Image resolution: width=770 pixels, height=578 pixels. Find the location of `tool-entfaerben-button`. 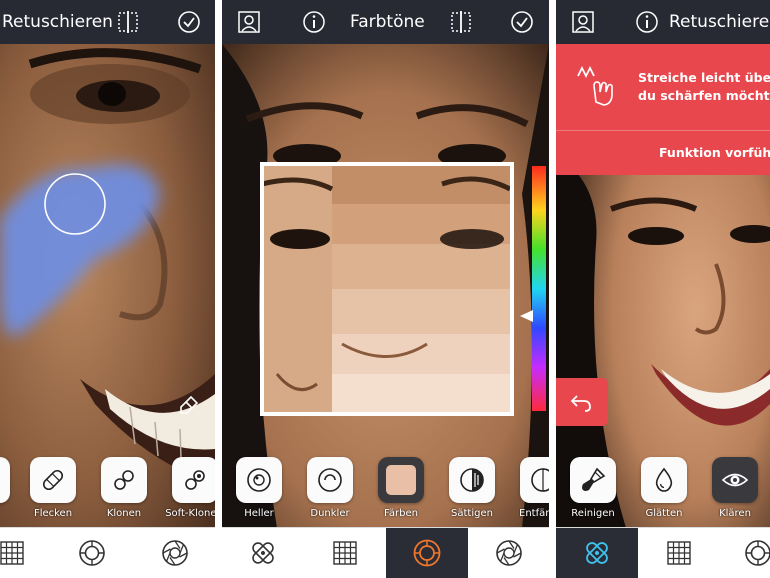

tool-entfaerben-button is located at coordinates (534, 480).